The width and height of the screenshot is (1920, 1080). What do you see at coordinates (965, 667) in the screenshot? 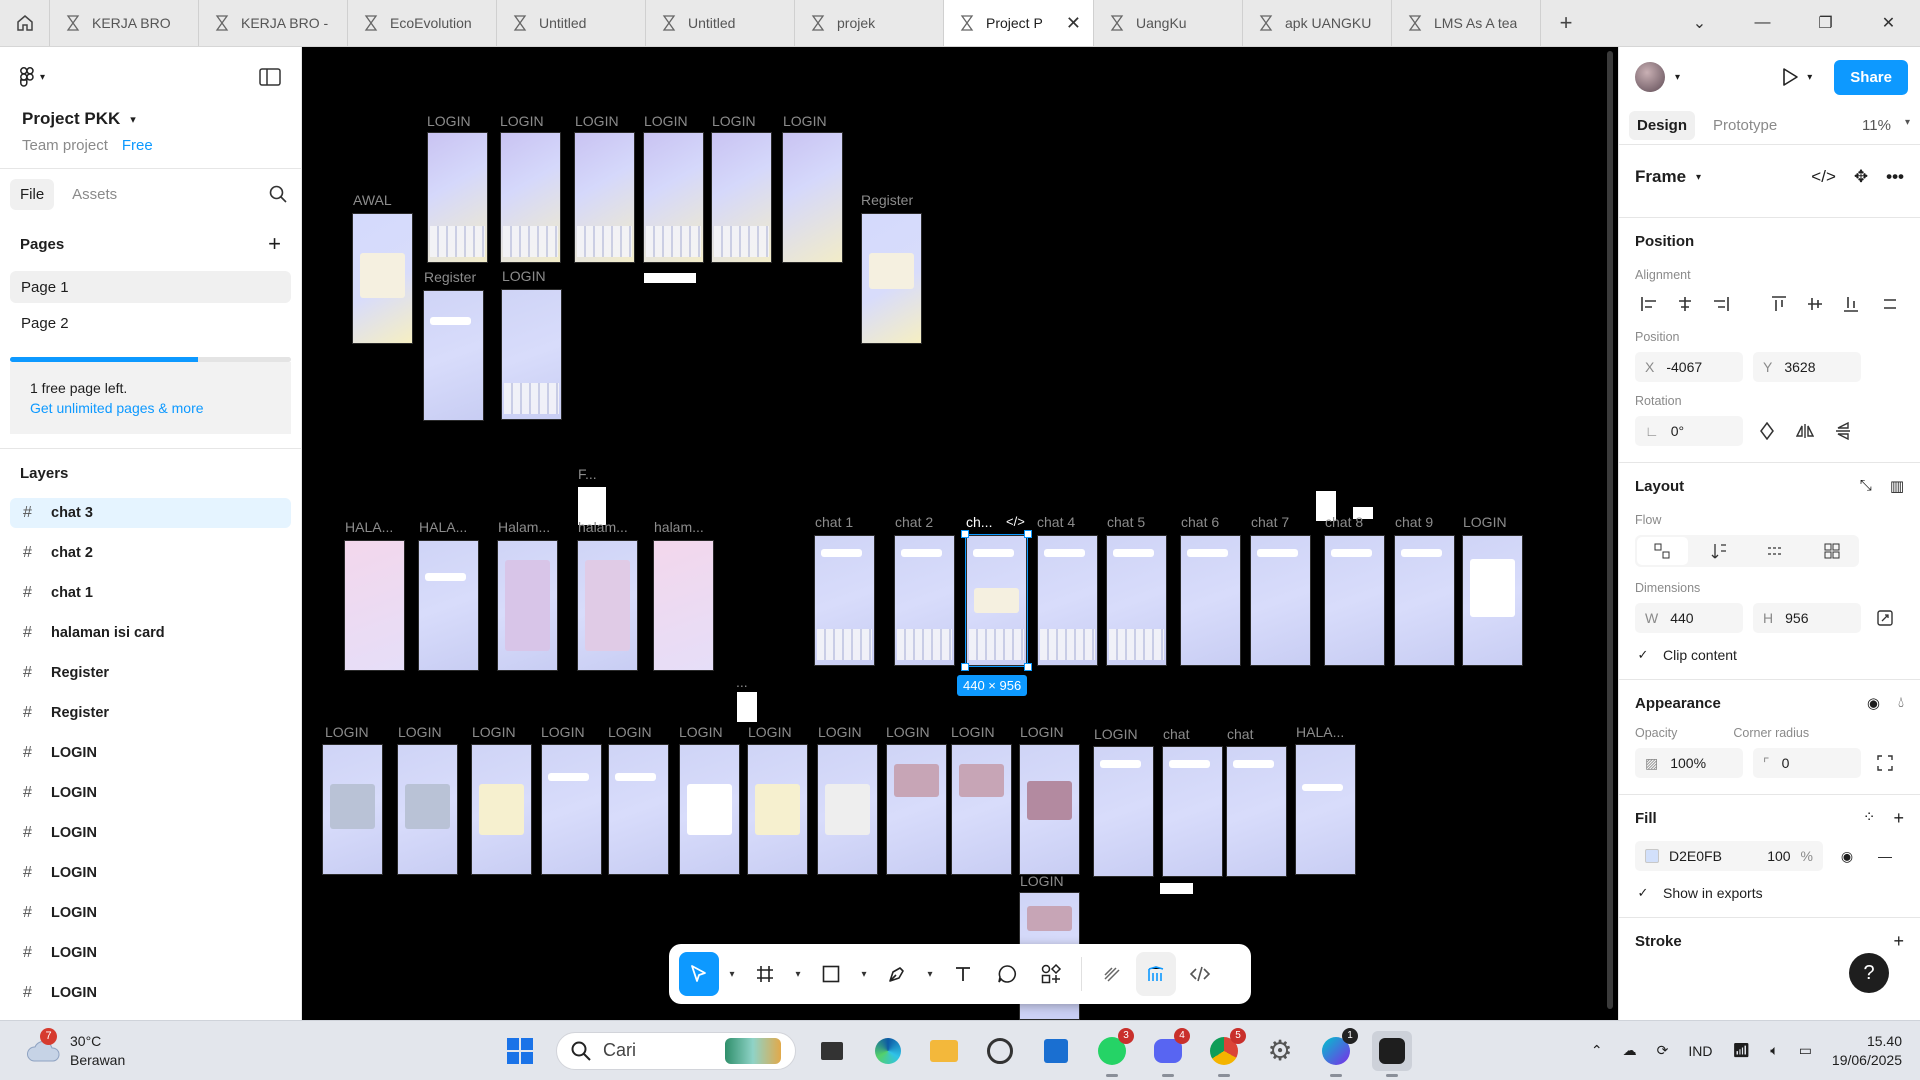
I see `resize-handle` at bounding box center [965, 667].